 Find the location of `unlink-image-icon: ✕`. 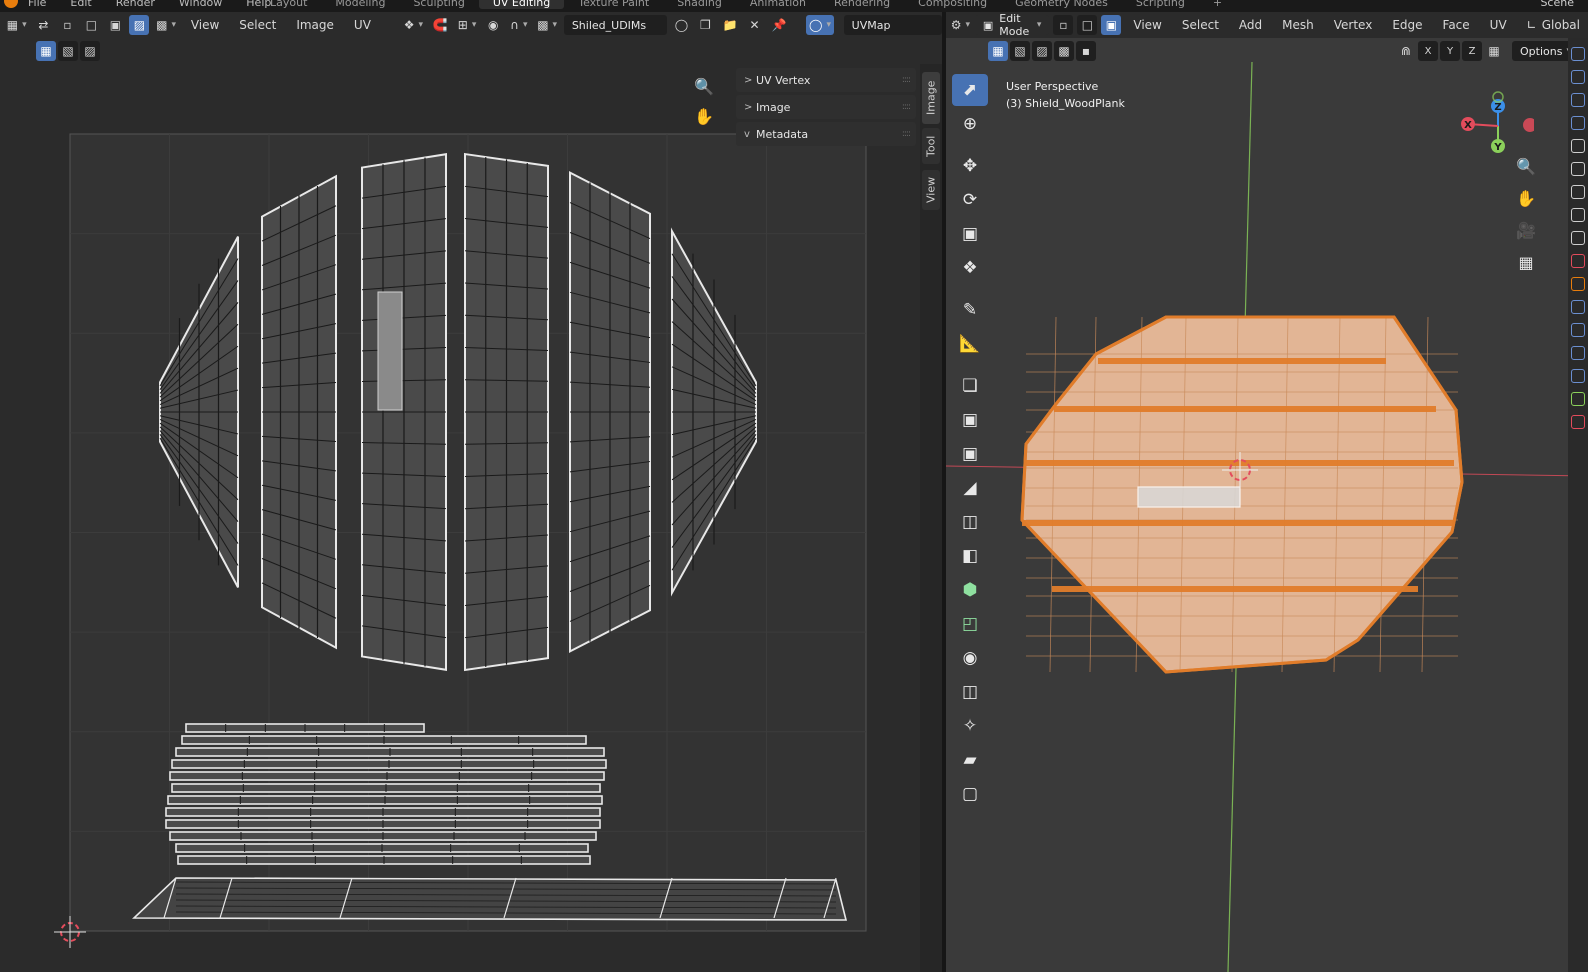

unlink-image-icon: ✕ is located at coordinates (755, 25).